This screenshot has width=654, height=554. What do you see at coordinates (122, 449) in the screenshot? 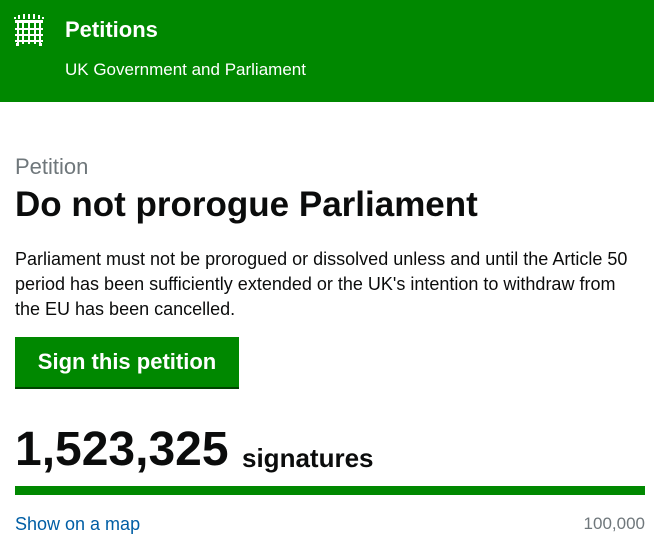
I see `signature-count: 1,523,325` at bounding box center [122, 449].